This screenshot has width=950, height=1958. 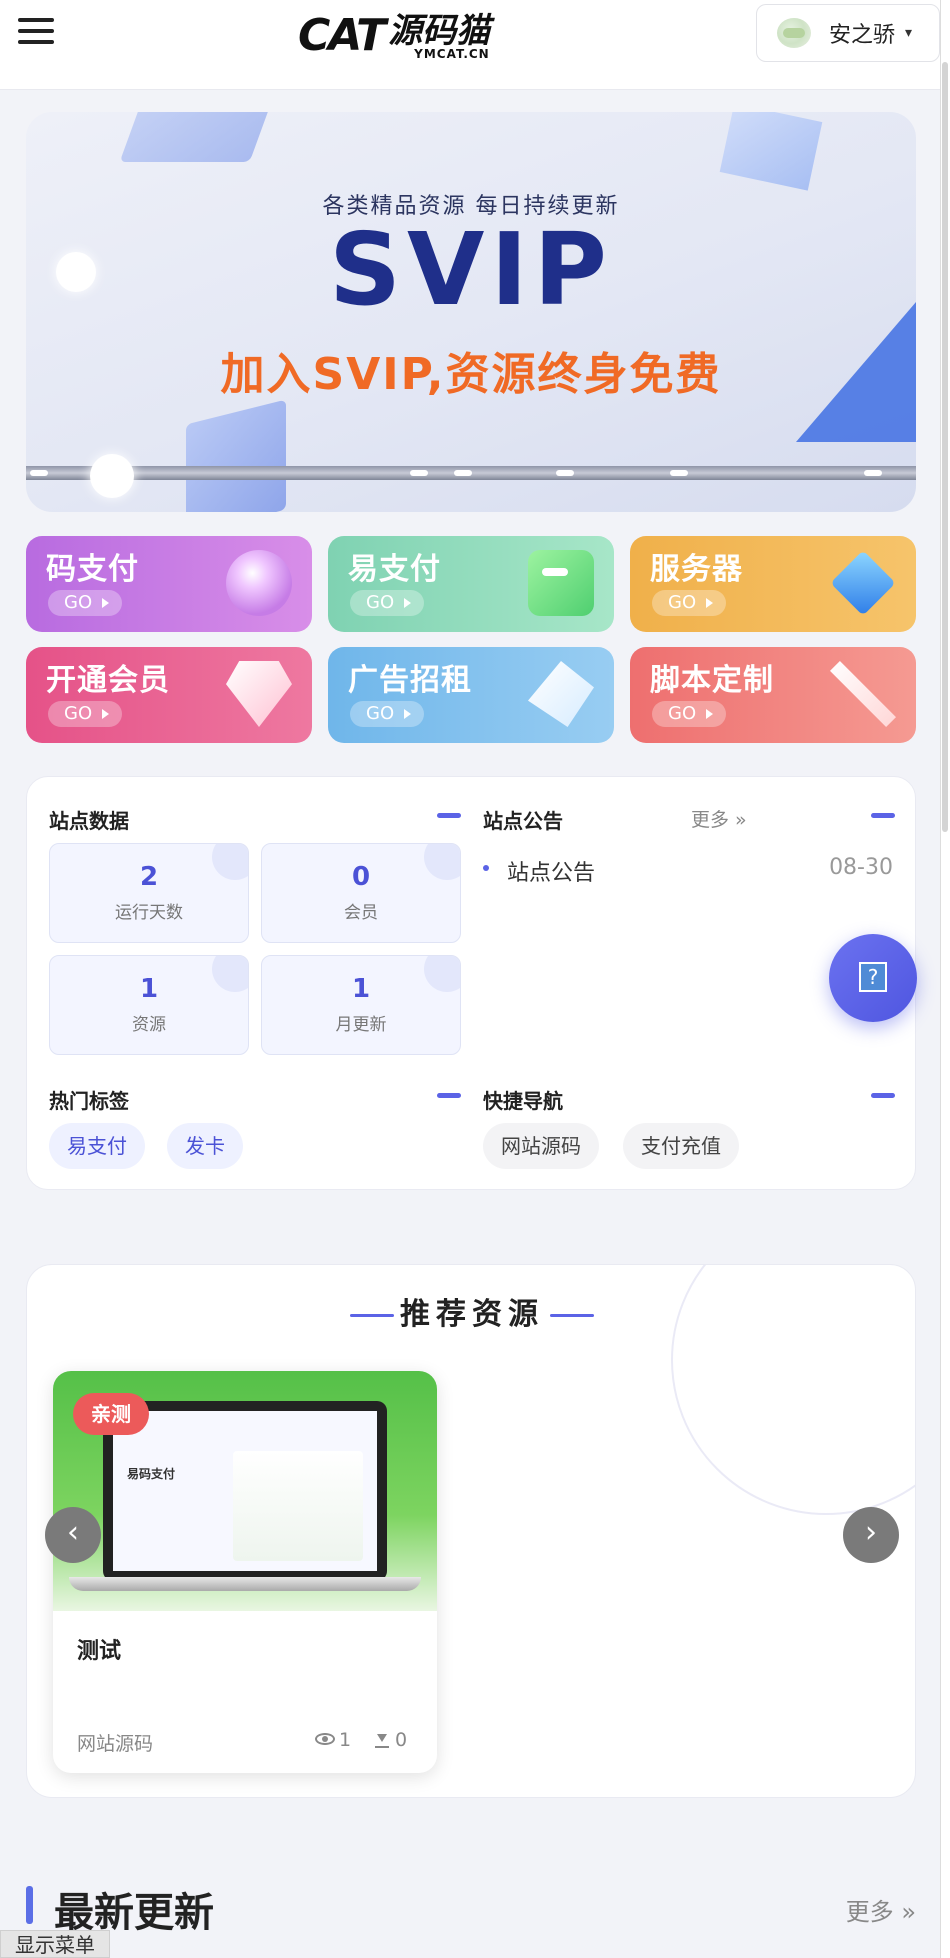 What do you see at coordinates (382, 1740) in the screenshot?
I see `download-icon` at bounding box center [382, 1740].